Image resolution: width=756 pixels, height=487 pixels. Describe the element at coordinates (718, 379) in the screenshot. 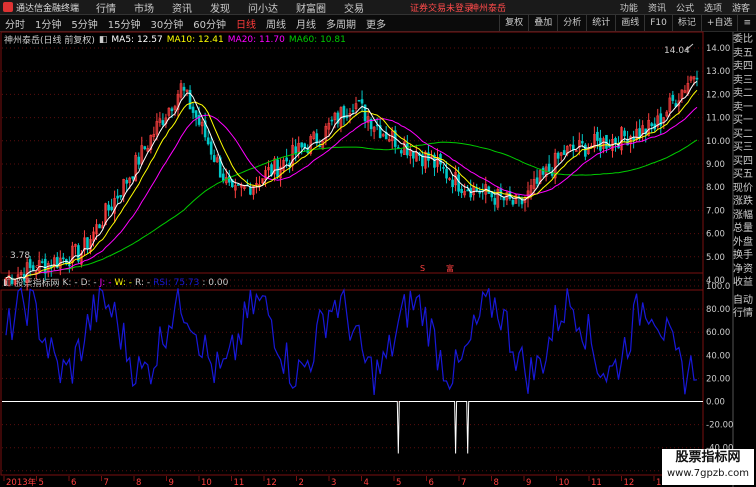

I see `indicator-tick-label: 20.00` at that location.